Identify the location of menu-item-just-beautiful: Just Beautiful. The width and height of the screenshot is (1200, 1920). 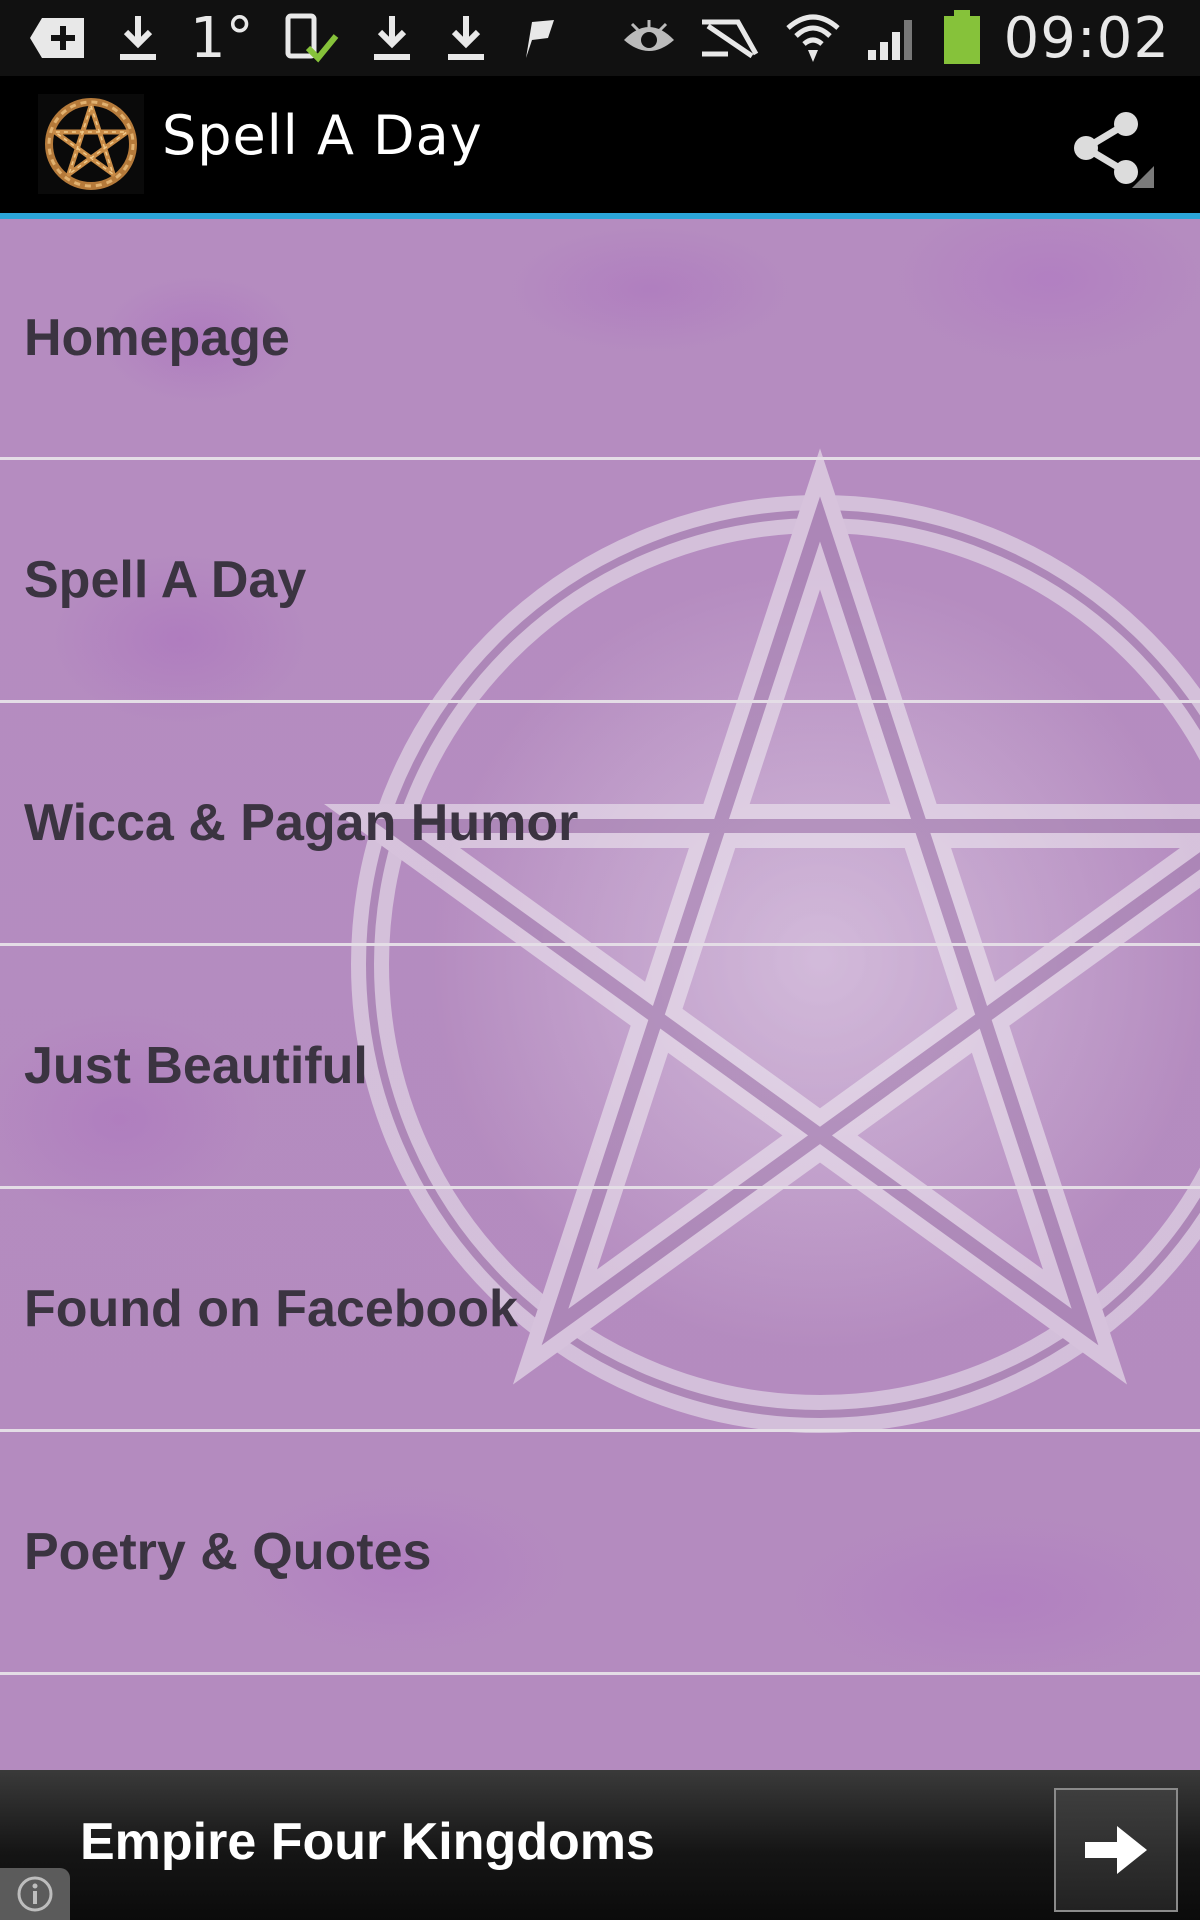
(600, 1067).